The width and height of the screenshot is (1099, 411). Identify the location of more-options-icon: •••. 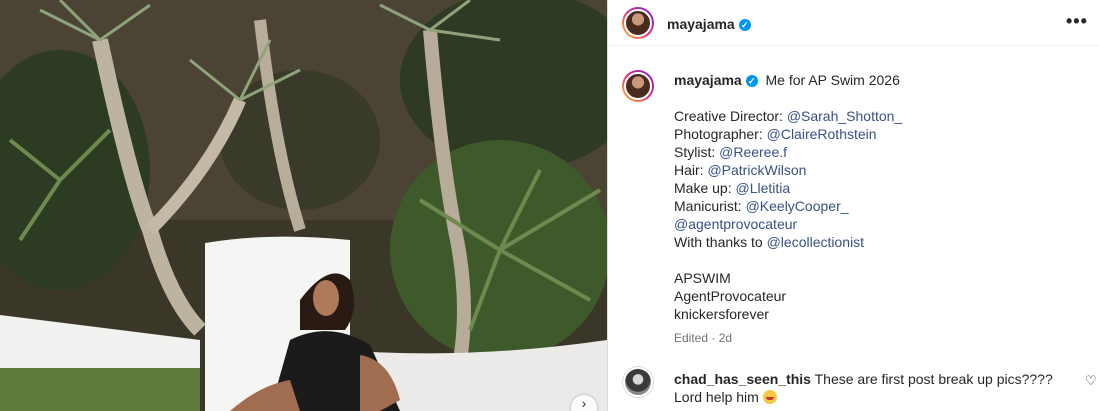
(1077, 21).